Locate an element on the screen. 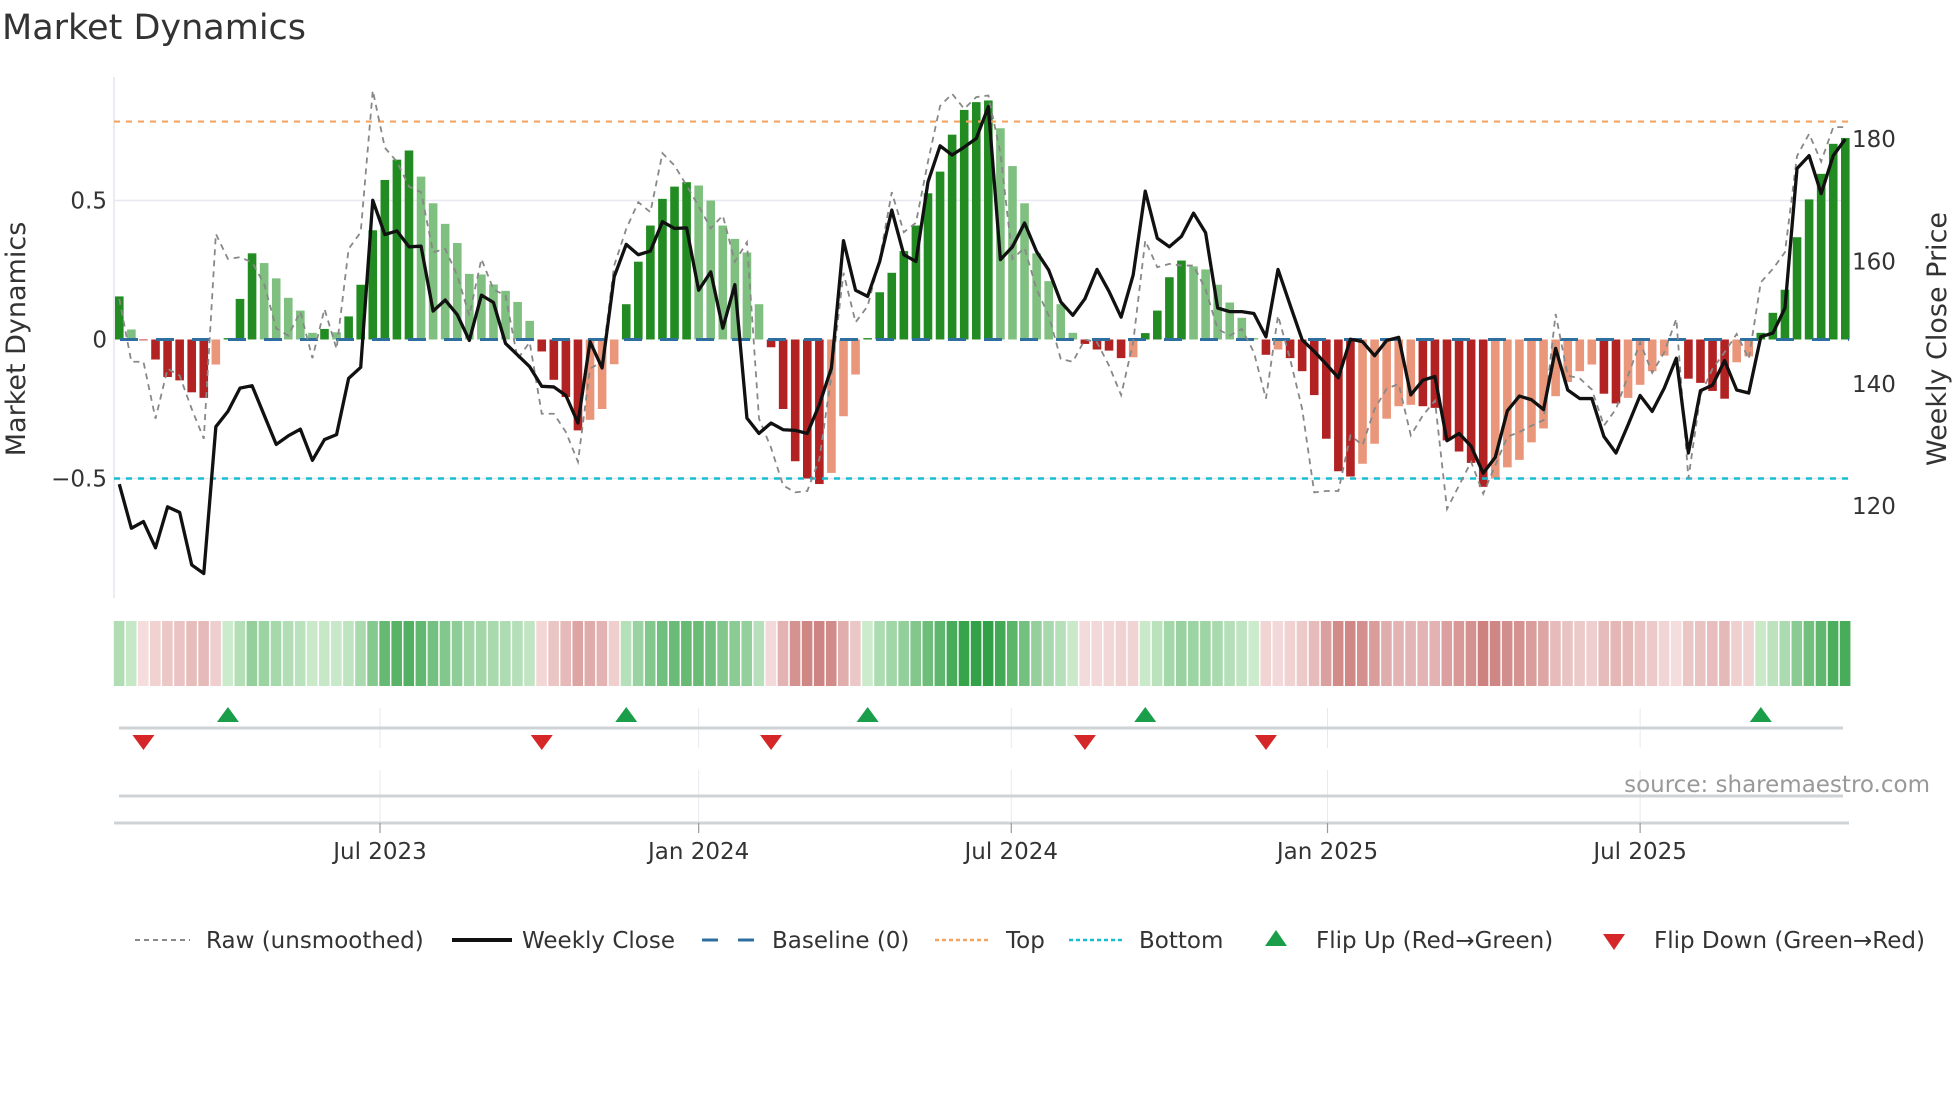  legend-flip-down-swatch is located at coordinates (1614, 942).